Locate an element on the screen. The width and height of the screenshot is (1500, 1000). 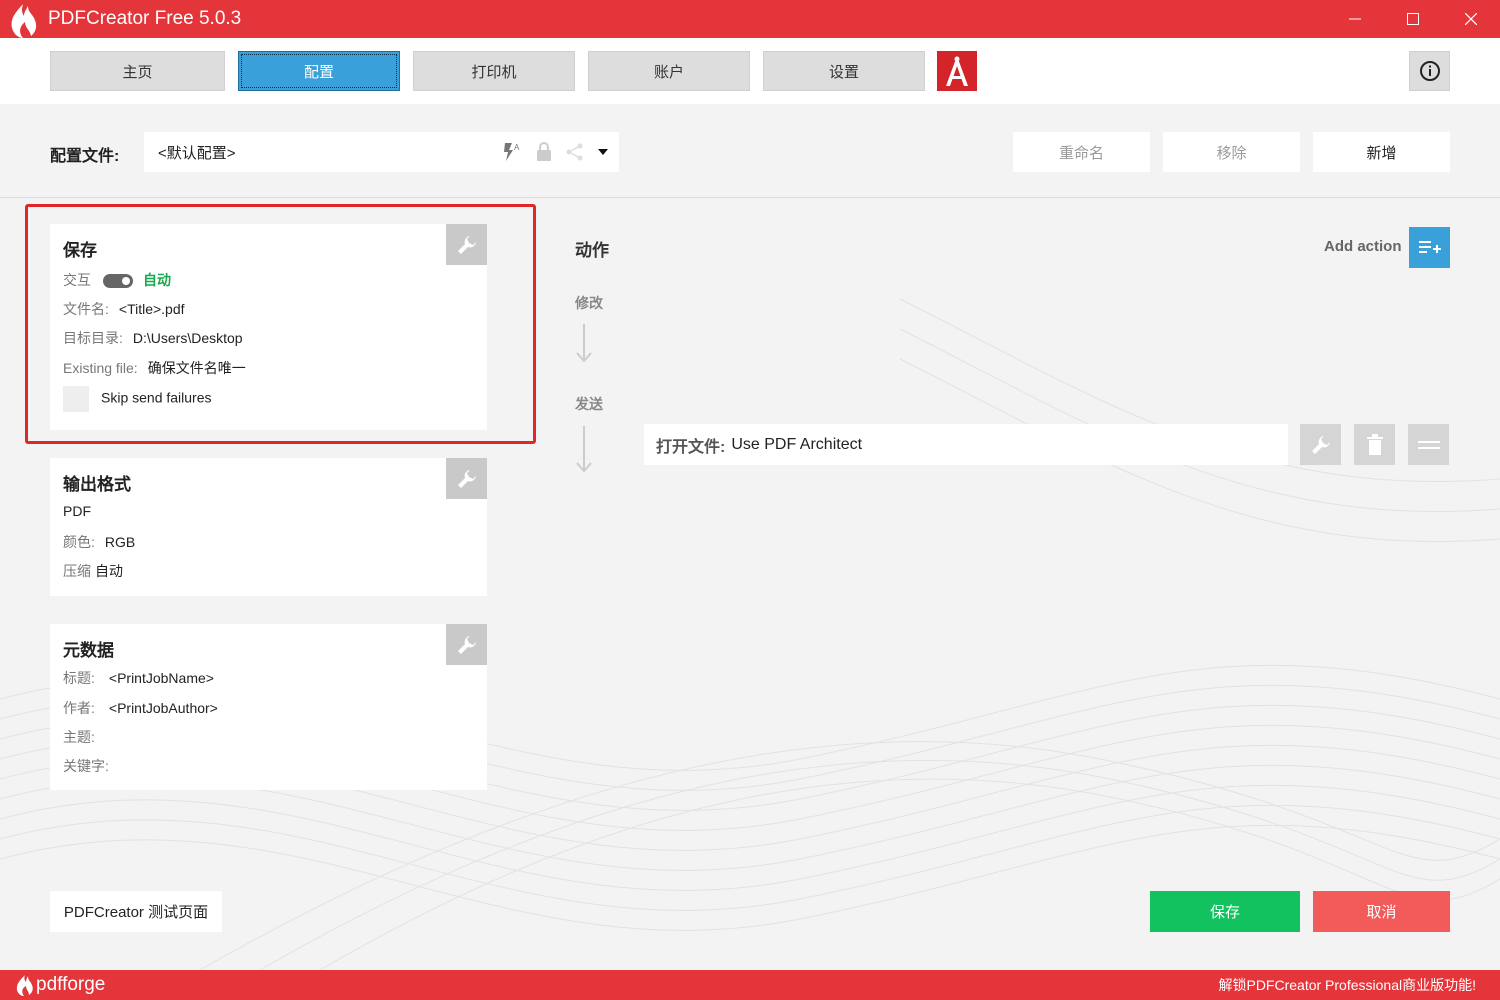
pdfcreator-flame-icon is located at coordinates (23, 19).